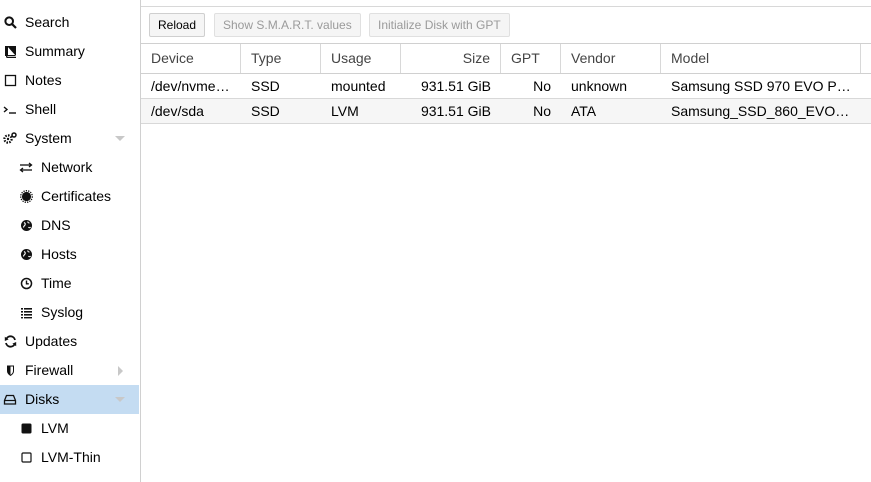 The image size is (871, 482). Describe the element at coordinates (531, 58) in the screenshot. I see `column-header-gpt: GPT` at that location.